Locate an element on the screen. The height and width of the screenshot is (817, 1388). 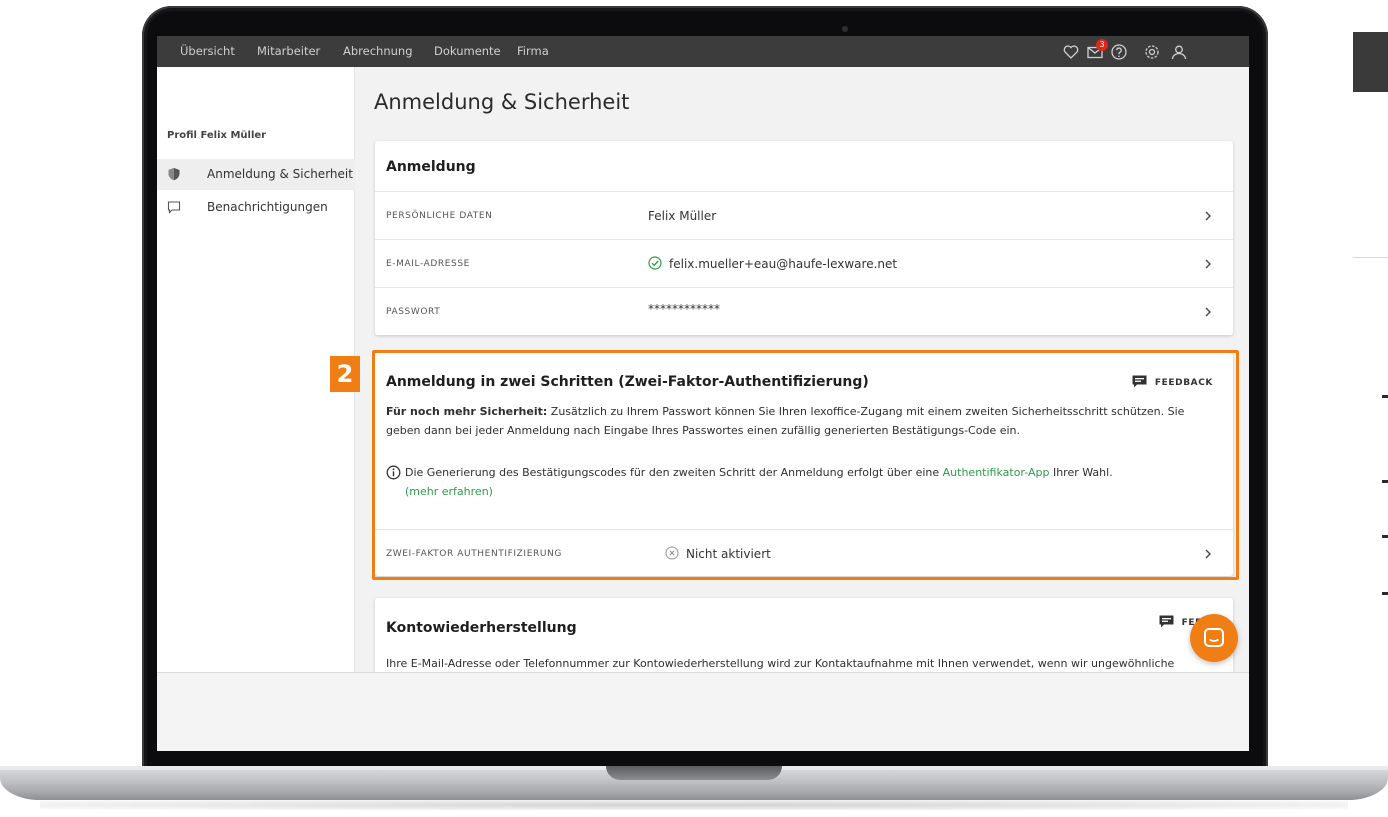
shield-icon is located at coordinates (174, 174).